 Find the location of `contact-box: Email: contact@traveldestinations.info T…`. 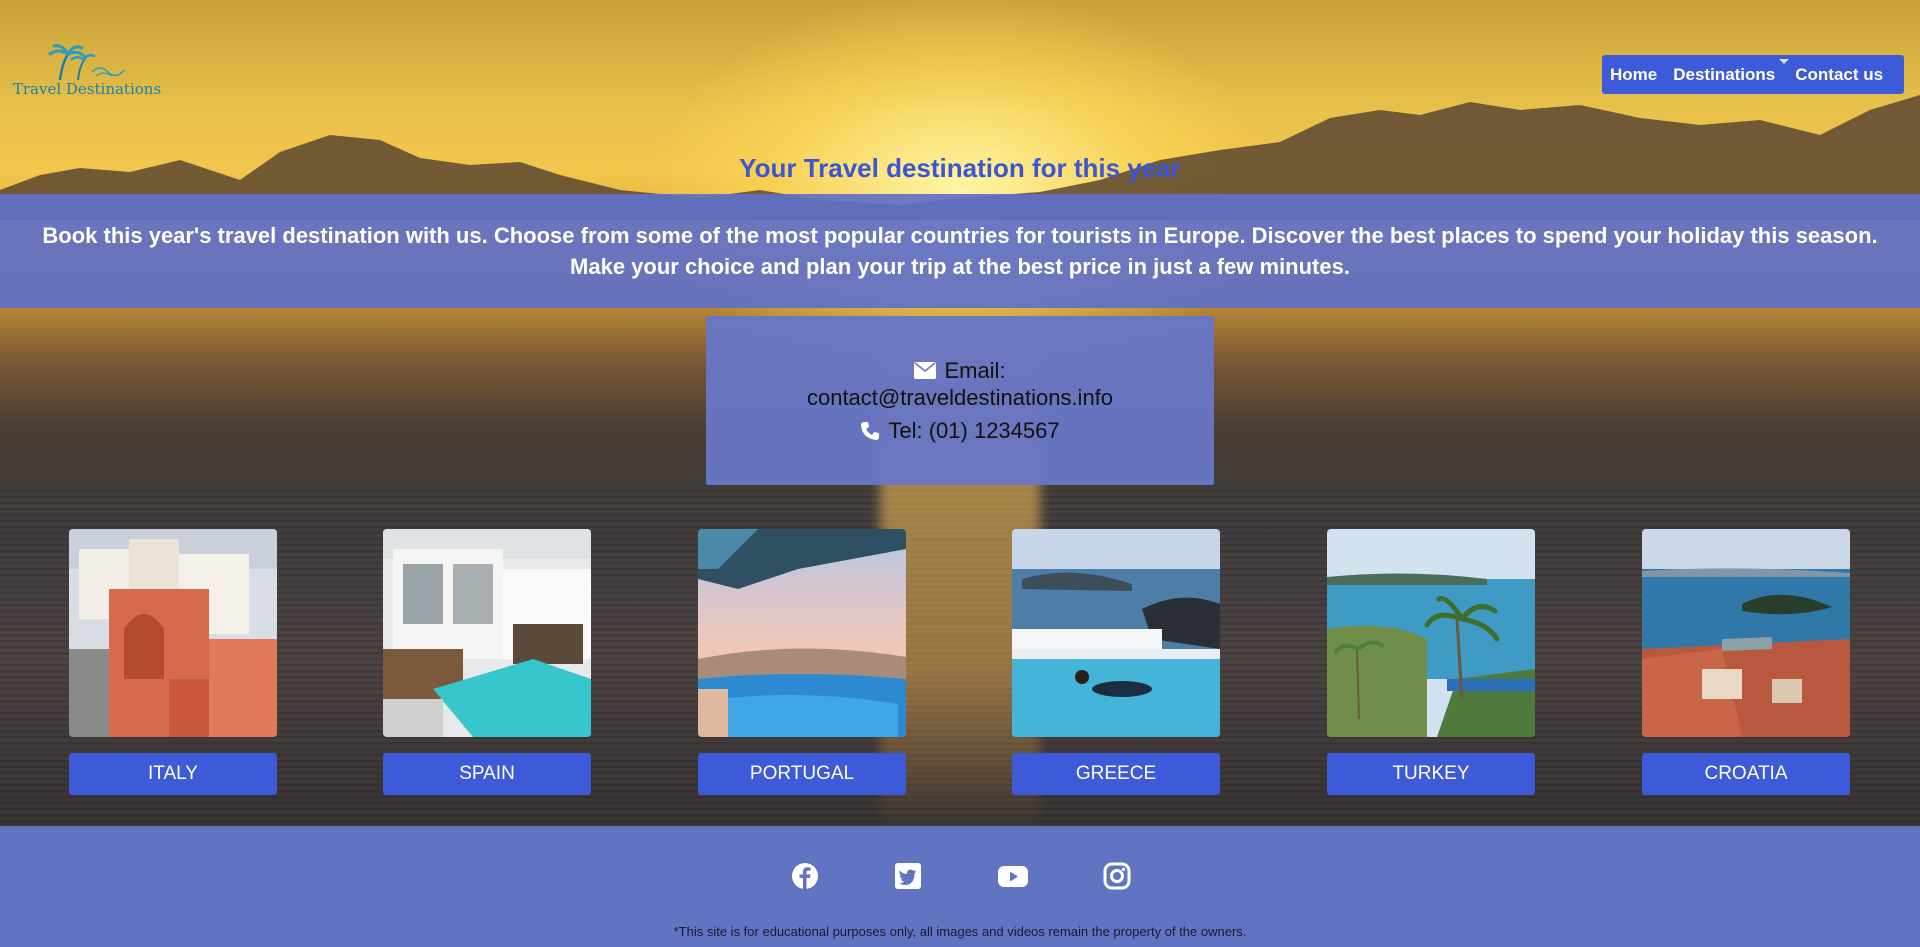

contact-box: Email: contact@traveldestinations.info T… is located at coordinates (960, 400).